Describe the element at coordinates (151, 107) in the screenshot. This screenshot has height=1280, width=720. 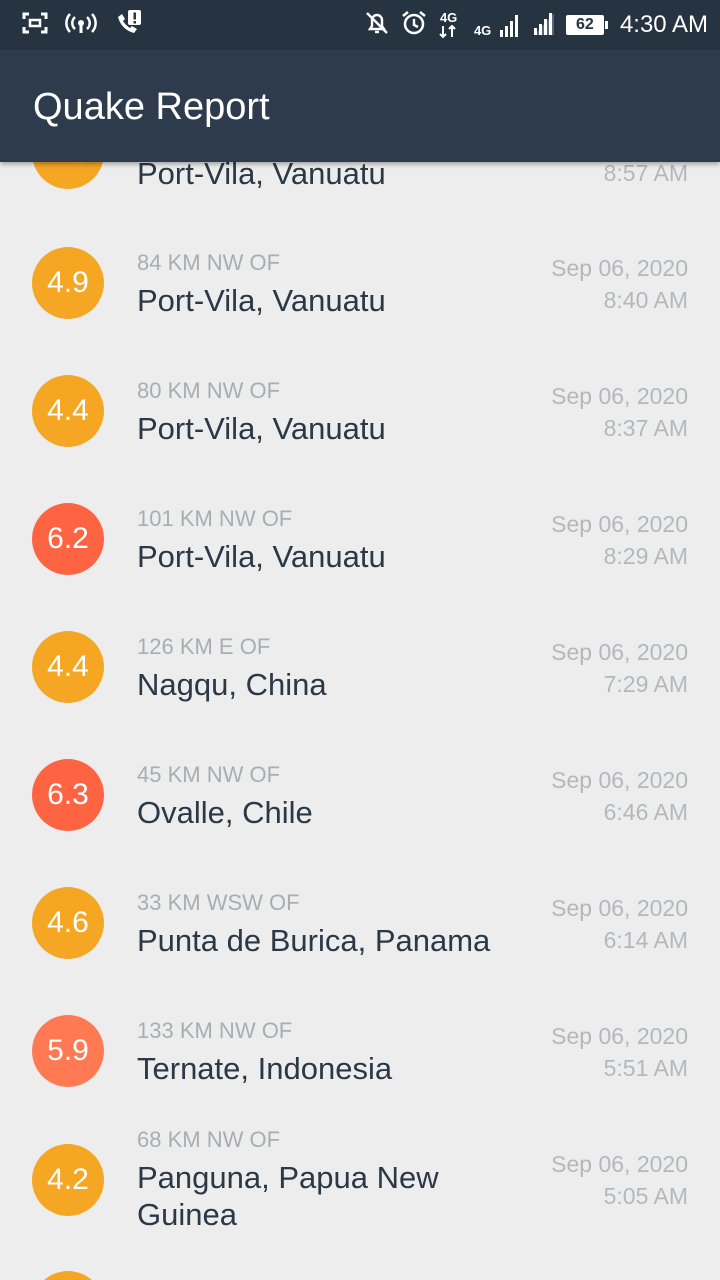
I see `app-title: Quake Report` at that location.